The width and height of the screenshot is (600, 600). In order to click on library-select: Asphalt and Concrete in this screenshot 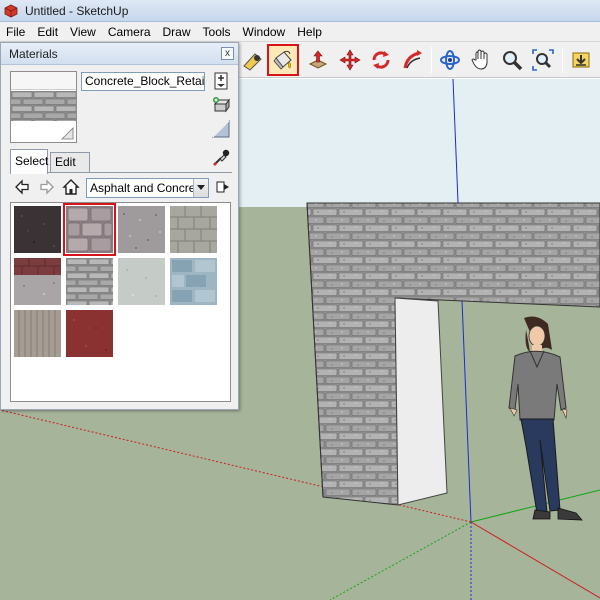, I will do `click(147, 188)`.